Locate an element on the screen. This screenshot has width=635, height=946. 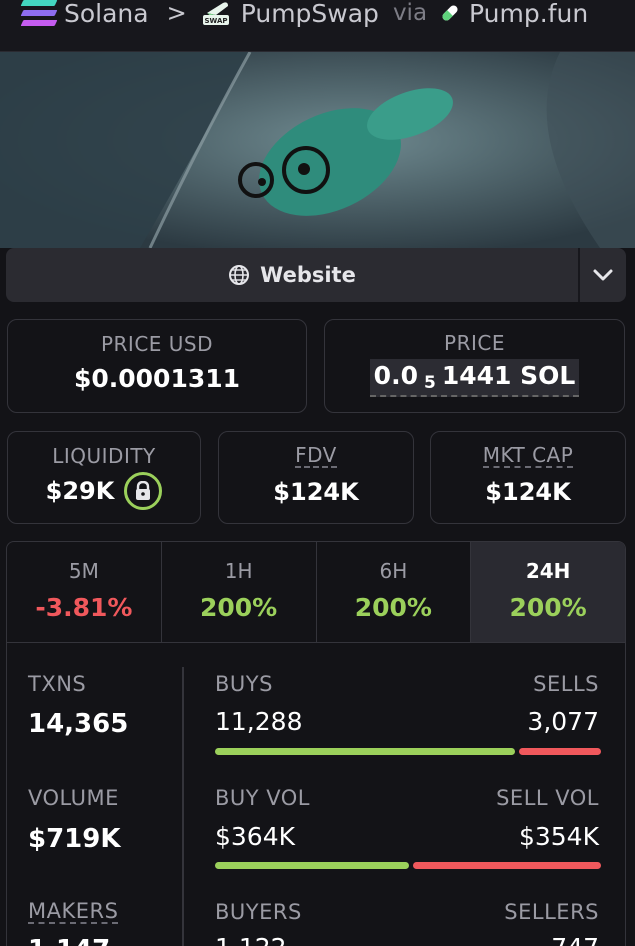
sells-bar is located at coordinates (560, 751).